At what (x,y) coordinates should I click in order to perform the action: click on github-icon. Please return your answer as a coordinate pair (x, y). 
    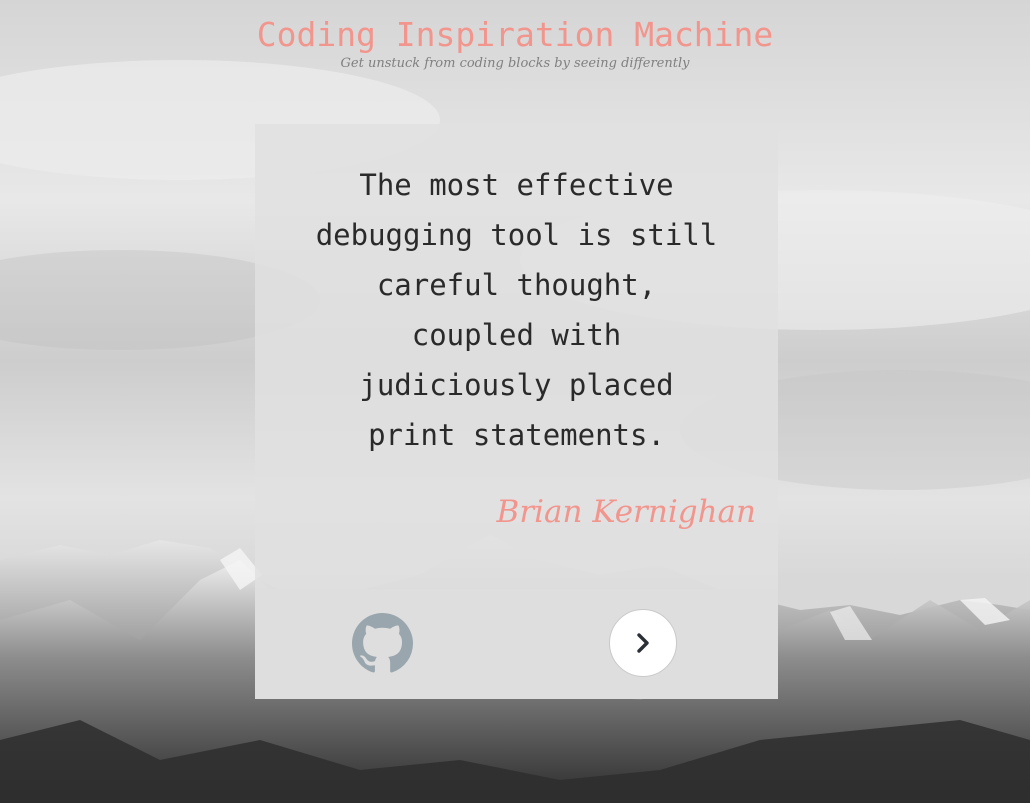
    Looking at the image, I should click on (382, 643).